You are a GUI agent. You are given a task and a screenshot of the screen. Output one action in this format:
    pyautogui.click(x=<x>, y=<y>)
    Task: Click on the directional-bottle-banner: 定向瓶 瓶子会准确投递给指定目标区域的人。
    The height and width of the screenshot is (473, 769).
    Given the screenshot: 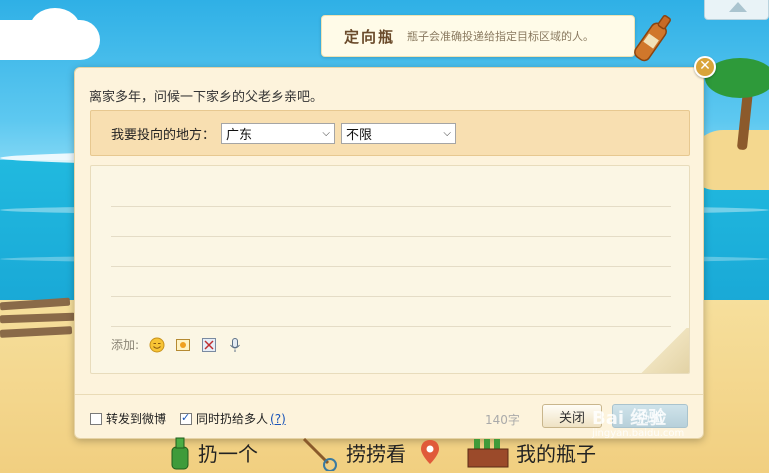 What is the action you would take?
    pyautogui.click(x=478, y=36)
    